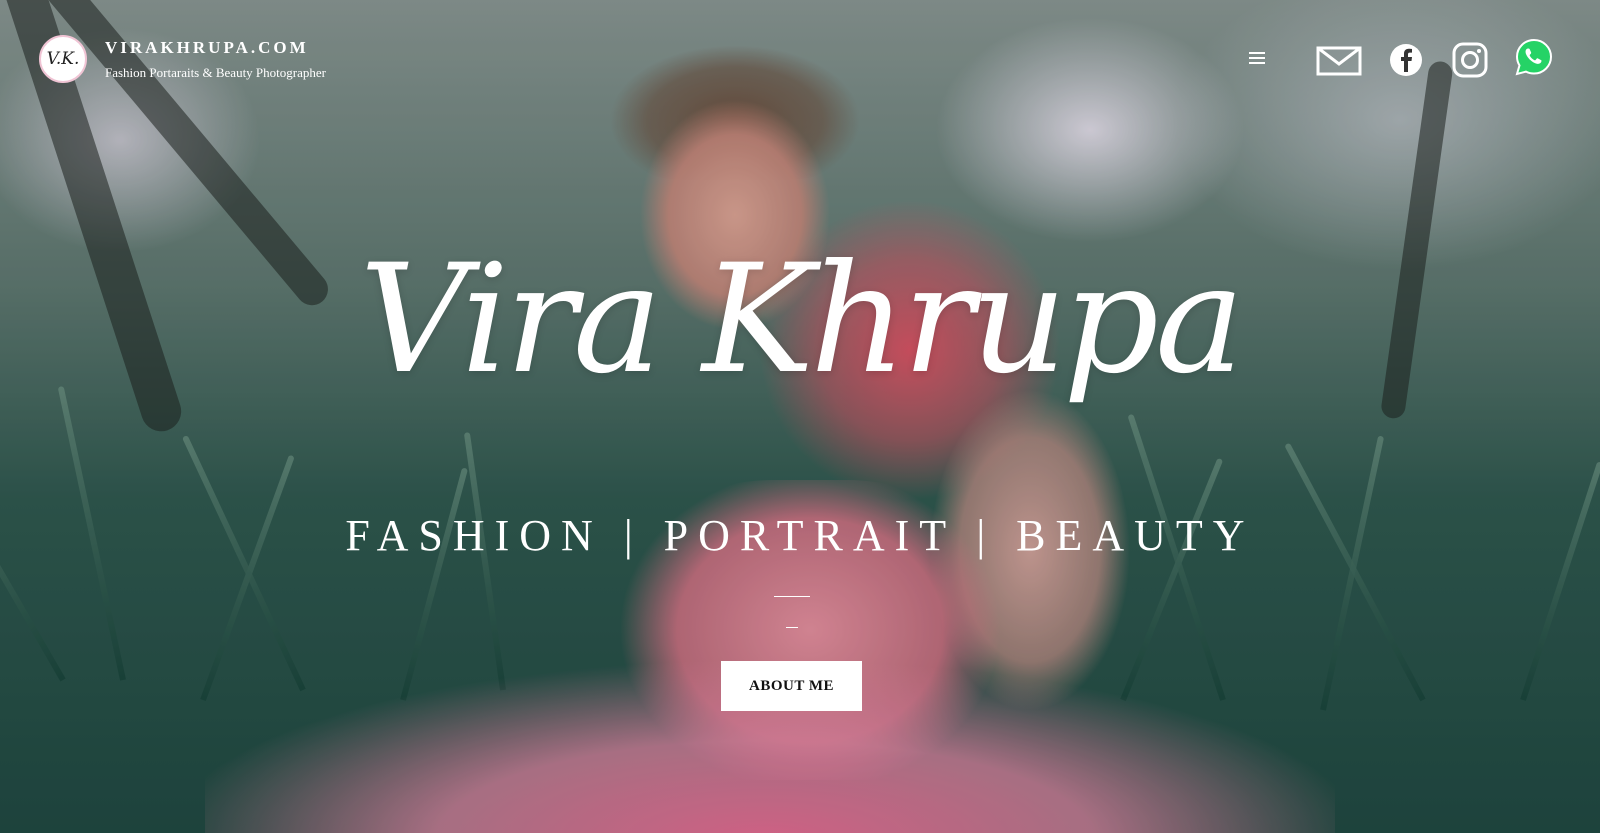  Describe the element at coordinates (1470, 60) in the screenshot. I see `instagram-icon` at that location.